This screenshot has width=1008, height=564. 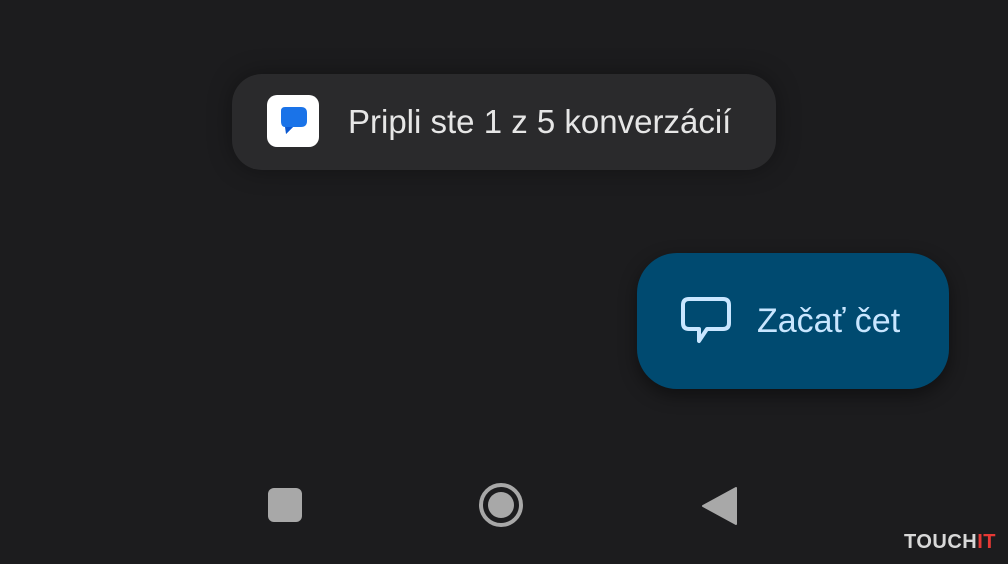 I want to click on start-chat-label: Začať čet, so click(x=829, y=321).